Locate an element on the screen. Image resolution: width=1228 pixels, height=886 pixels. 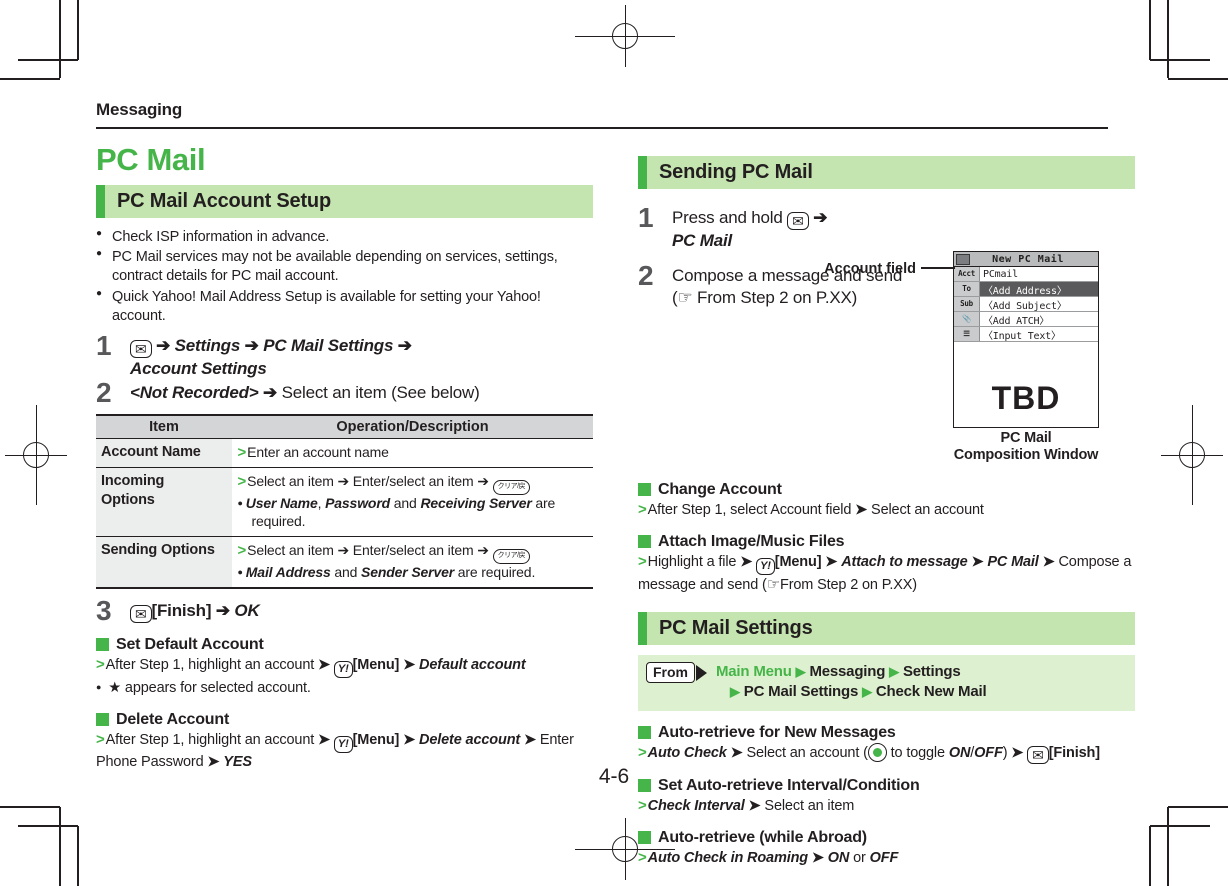
breadcrumb-item-main-menu: Main Menu is located at coordinates (754, 672).